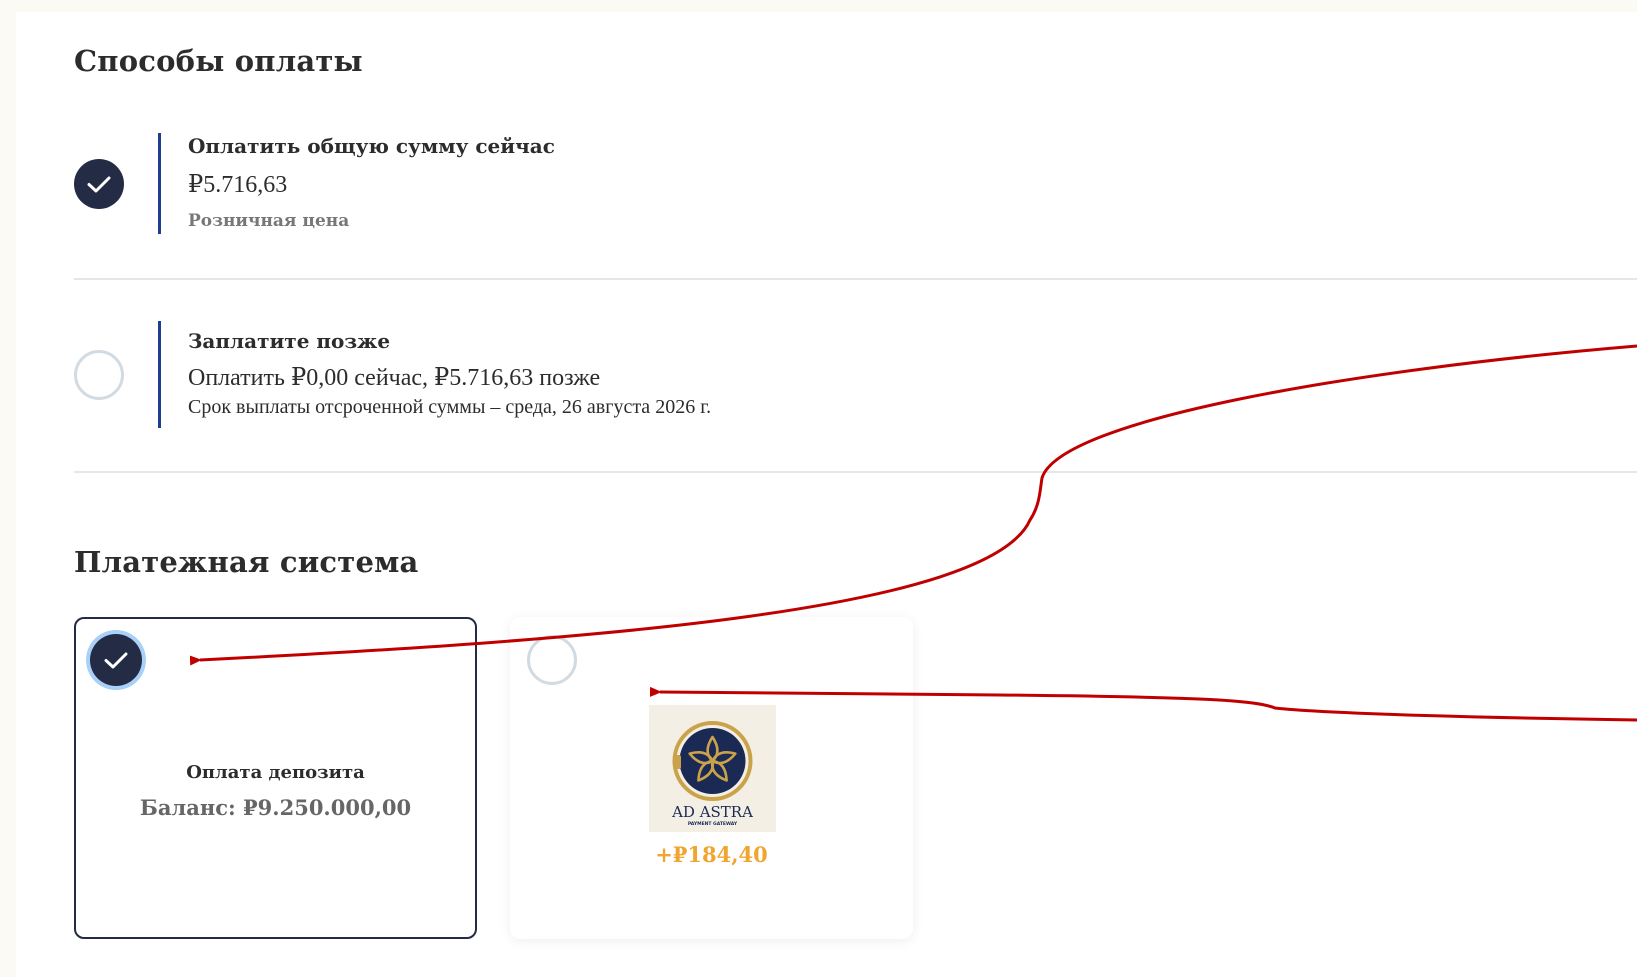 The width and height of the screenshot is (1637, 977). I want to click on payment-system-title: Платежная система, so click(246, 562).